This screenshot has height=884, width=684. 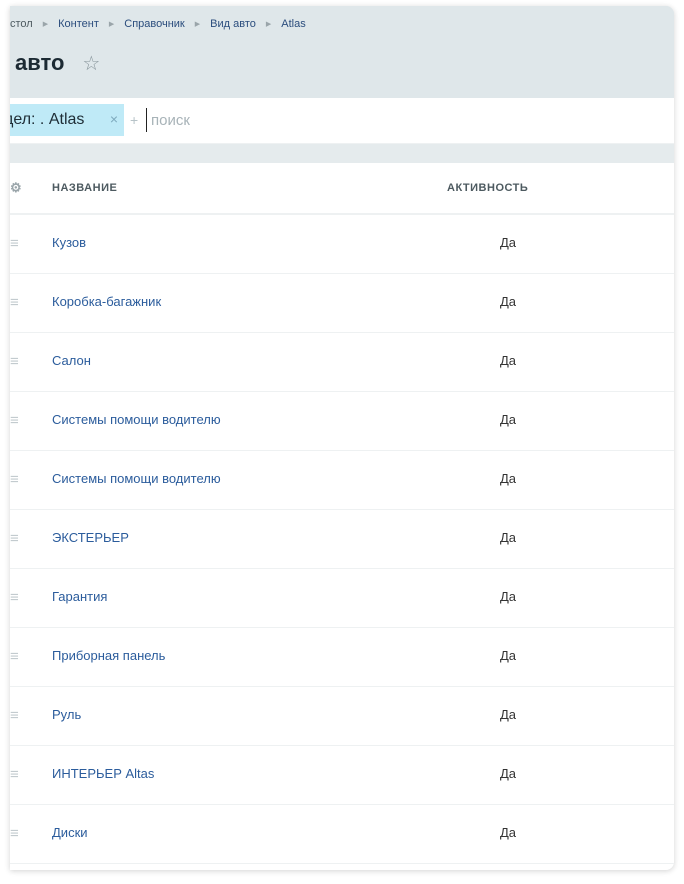 What do you see at coordinates (16, 188) in the screenshot?
I see `gear-icon: ⚙` at bounding box center [16, 188].